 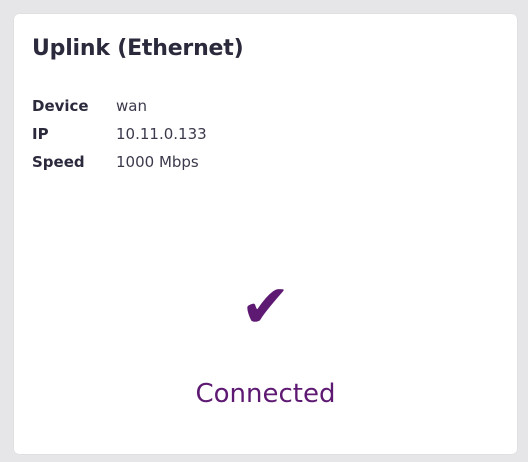 I want to click on info-key: Speed, so click(x=58, y=162).